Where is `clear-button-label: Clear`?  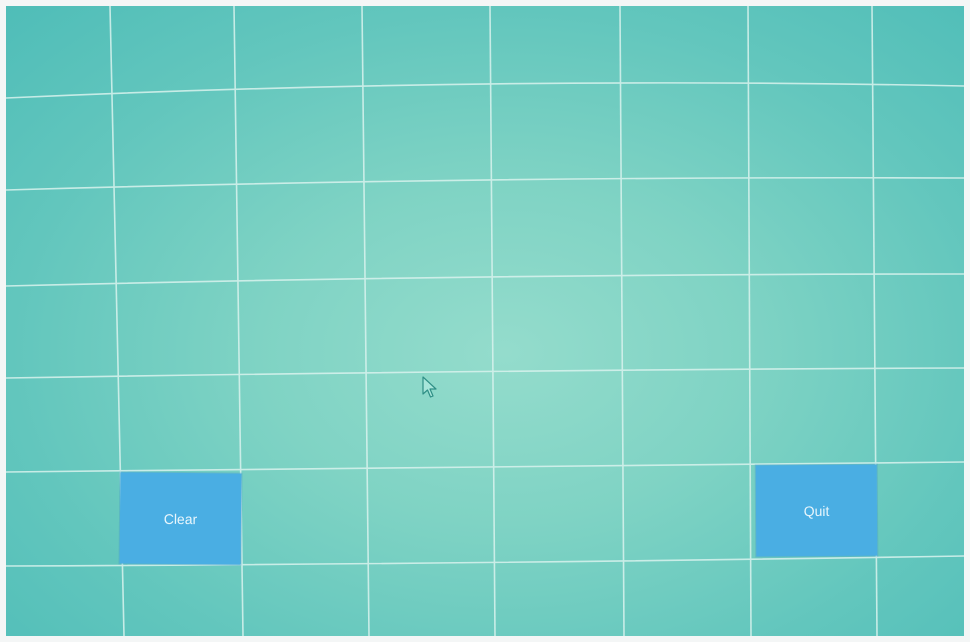
clear-button-label: Clear is located at coordinates (180, 518).